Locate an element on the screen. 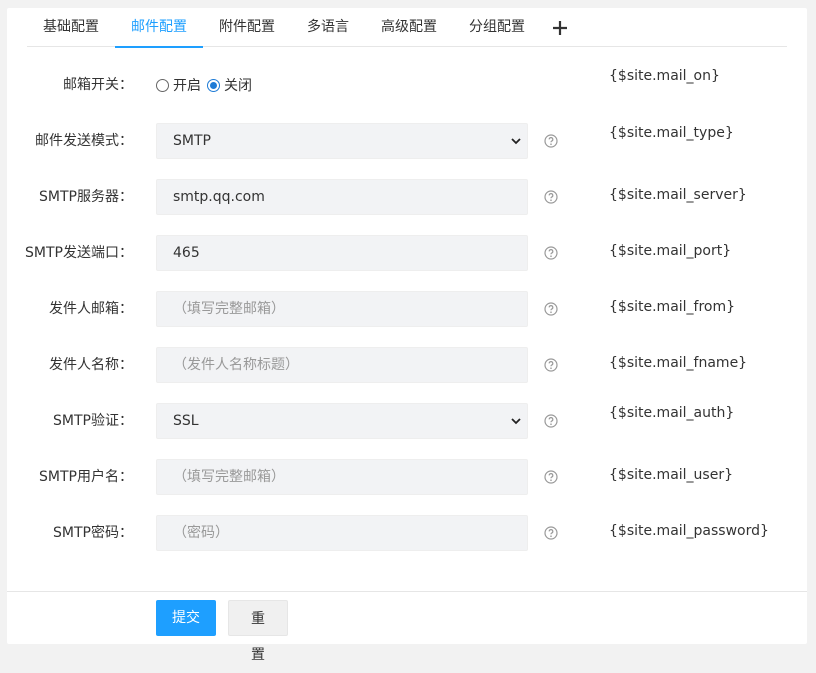  mail-on-option-enable: 开启 is located at coordinates (178, 85).